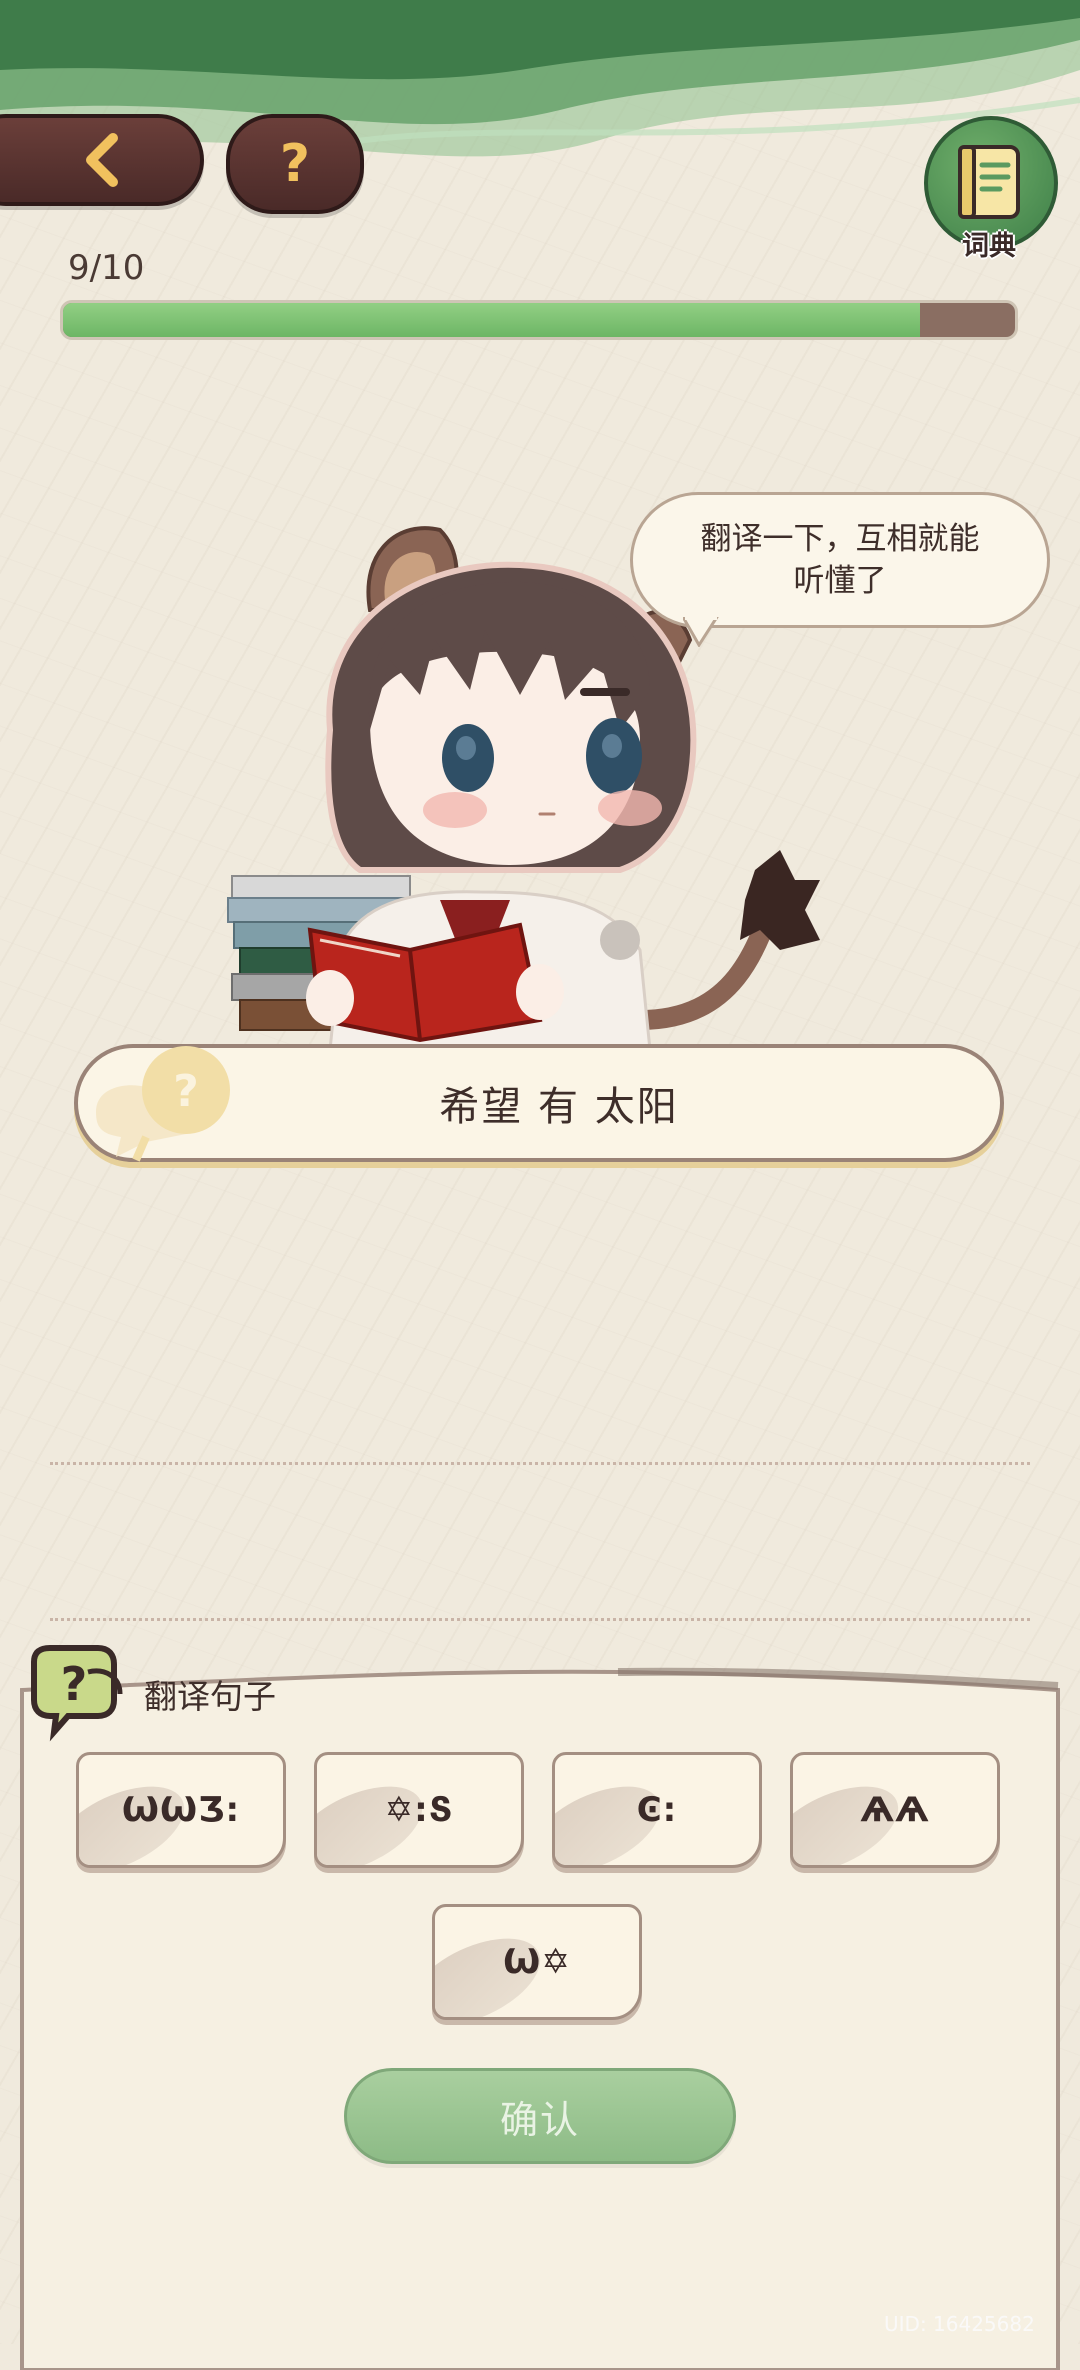 The height and width of the screenshot is (2370, 1080). What do you see at coordinates (840, 539) in the screenshot?
I see `speech-line-1: 翻译一下，互相就能` at bounding box center [840, 539].